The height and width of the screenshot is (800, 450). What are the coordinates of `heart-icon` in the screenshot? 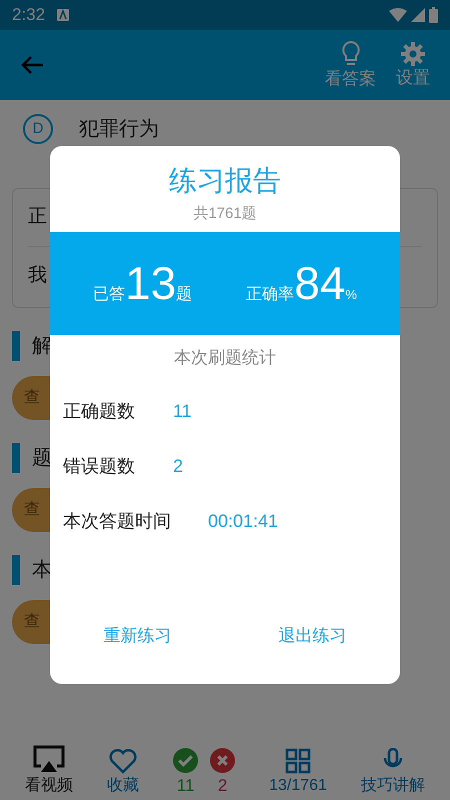 It's located at (123, 761).